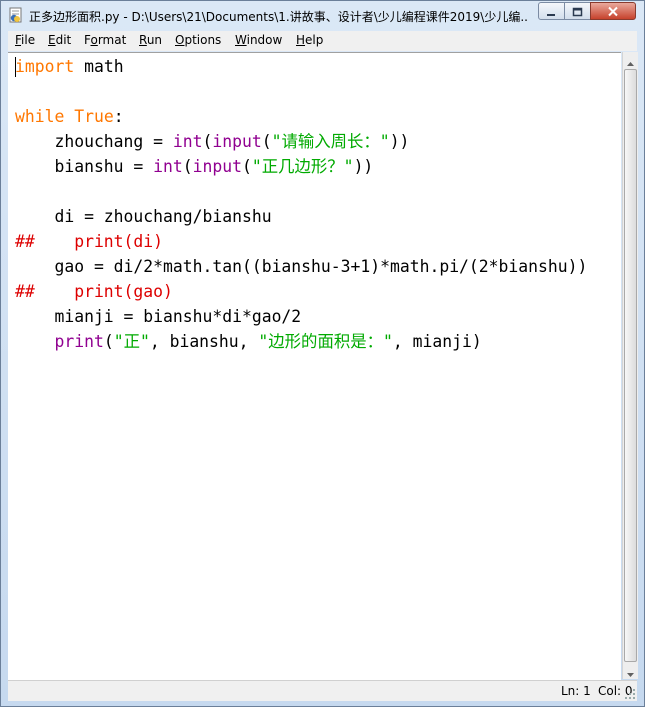 The image size is (645, 707). I want to click on code-text: mianji = bianshu*di*gao/2, so click(158, 316).